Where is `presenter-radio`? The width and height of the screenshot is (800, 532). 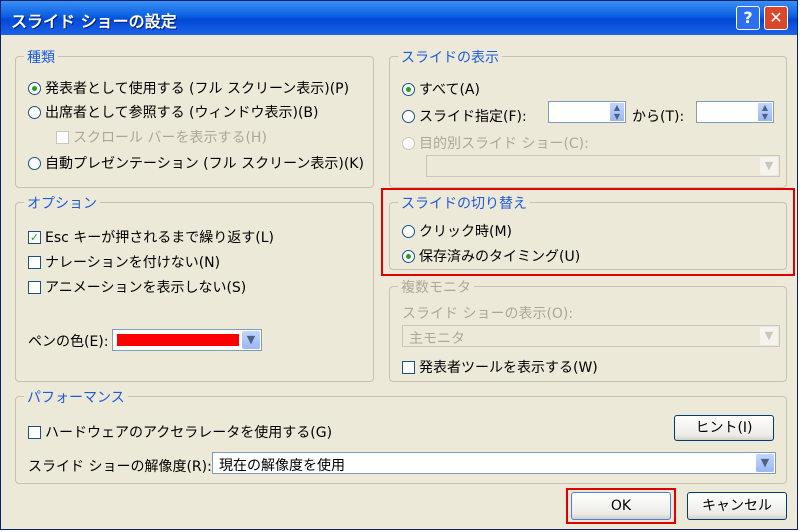
presenter-radio is located at coordinates (34, 88).